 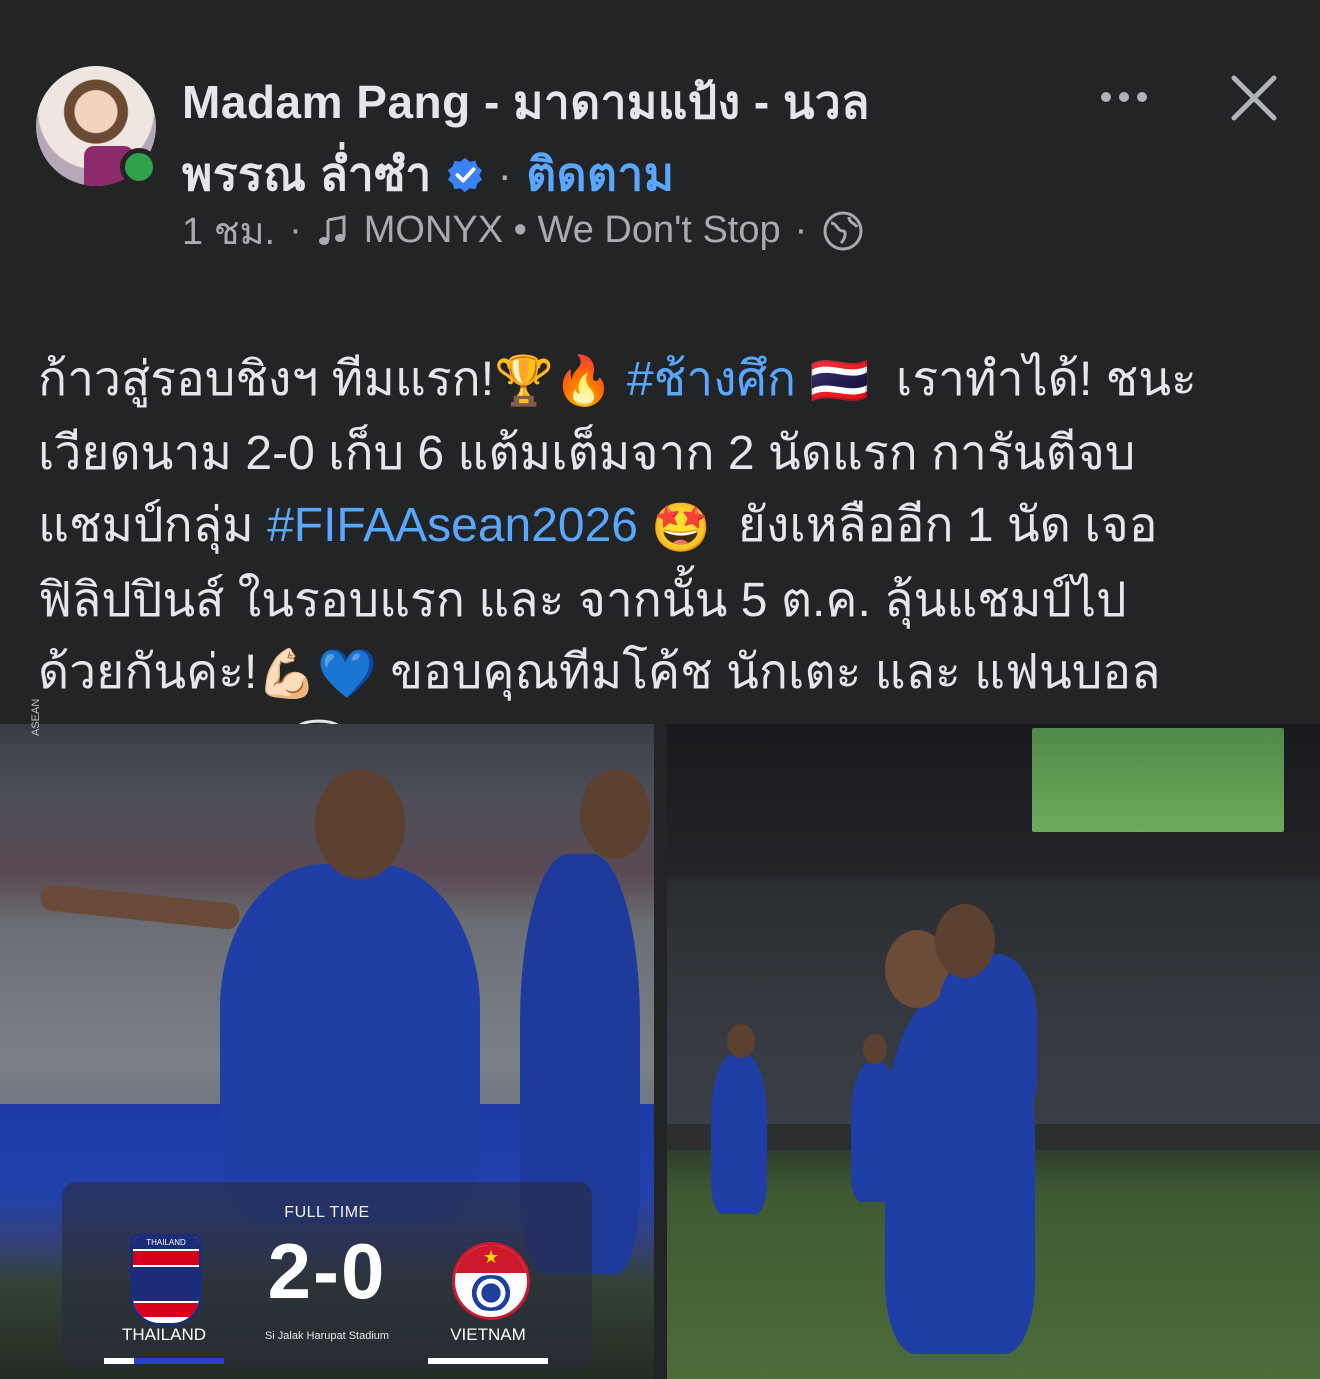 I want to click on full-time-label: FULL TIME, so click(x=327, y=1212).